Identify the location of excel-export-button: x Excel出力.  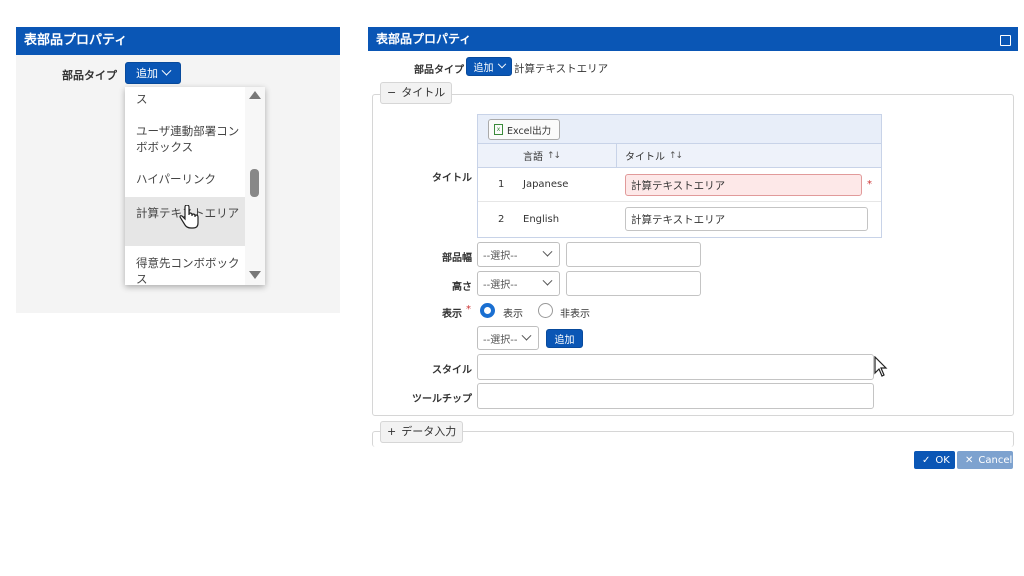
(524, 129).